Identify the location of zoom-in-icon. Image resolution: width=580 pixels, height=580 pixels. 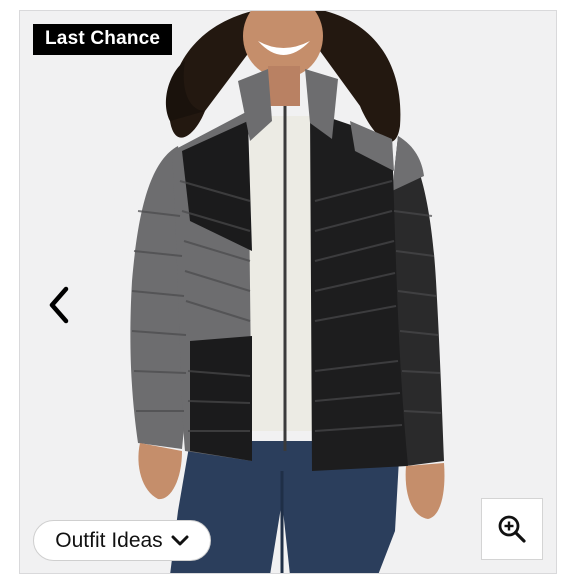
(512, 529).